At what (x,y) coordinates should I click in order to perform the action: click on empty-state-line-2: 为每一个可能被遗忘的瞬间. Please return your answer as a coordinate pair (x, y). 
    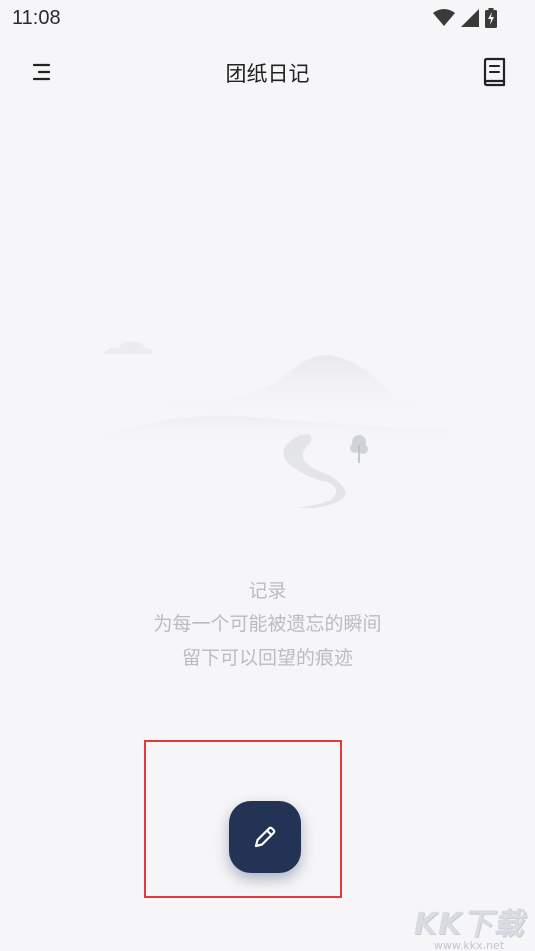
    Looking at the image, I should click on (267, 624).